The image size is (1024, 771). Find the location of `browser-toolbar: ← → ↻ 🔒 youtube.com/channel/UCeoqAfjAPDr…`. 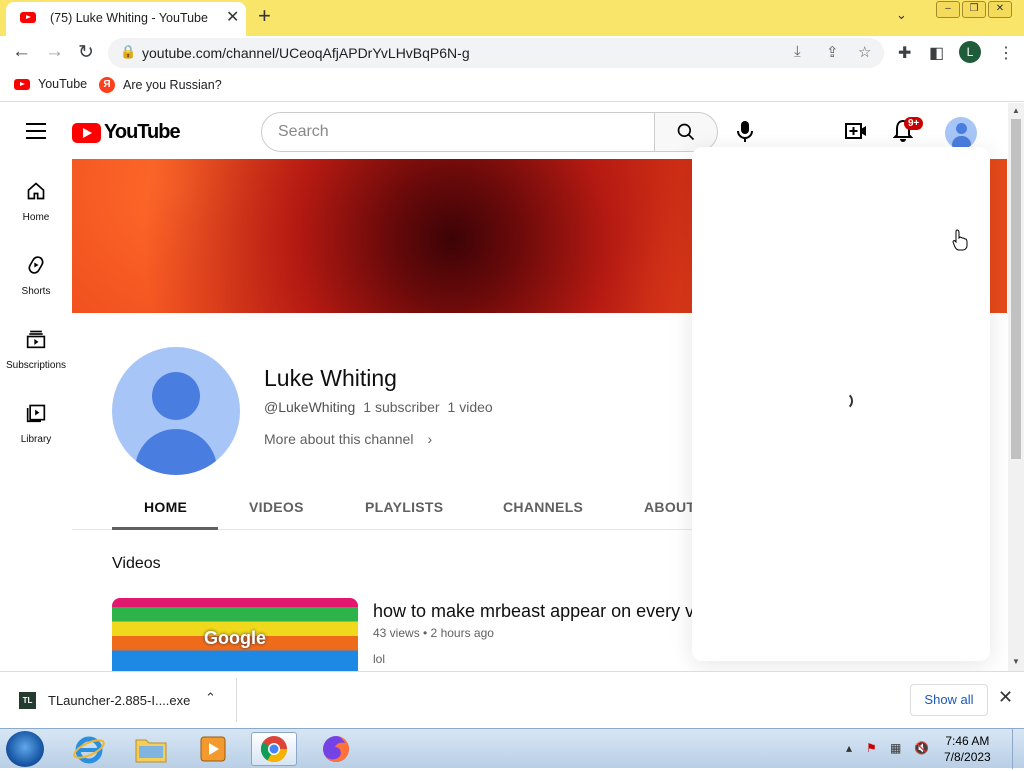

browser-toolbar: ← → ↻ 🔒 youtube.com/channel/UCeoqAfjAPDr… is located at coordinates (512, 53).